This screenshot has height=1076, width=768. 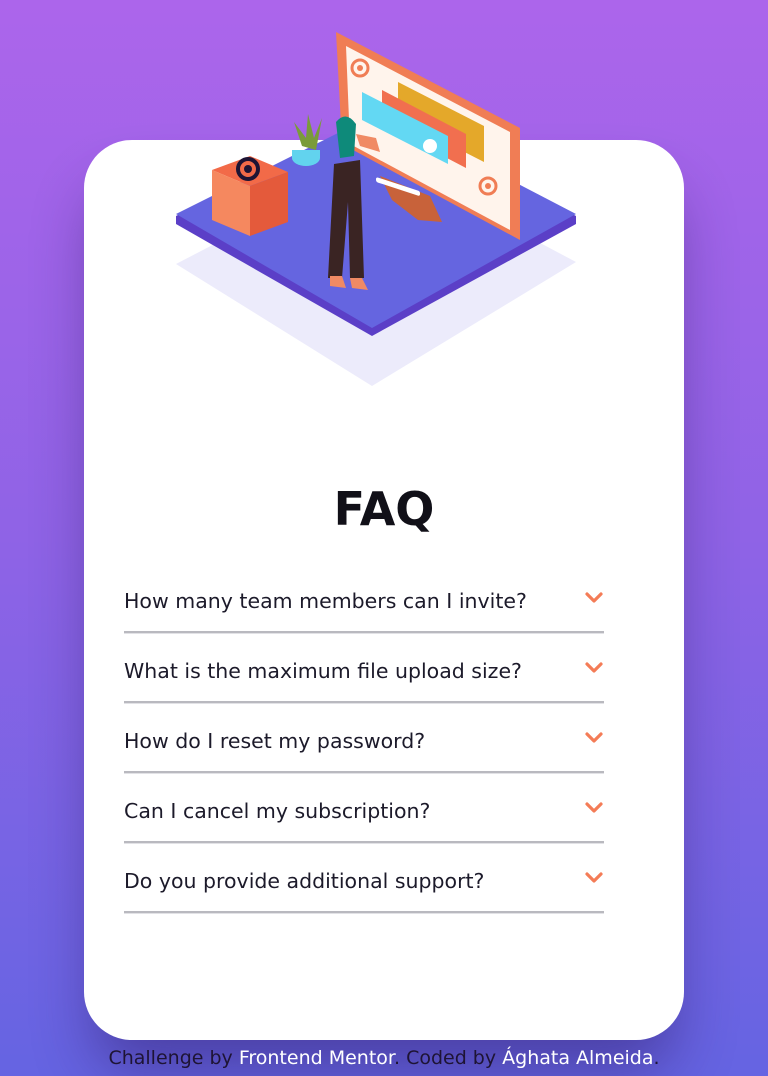 What do you see at coordinates (316, 1058) in the screenshot?
I see `frontend-mentor-link: Frontend Mentor` at bounding box center [316, 1058].